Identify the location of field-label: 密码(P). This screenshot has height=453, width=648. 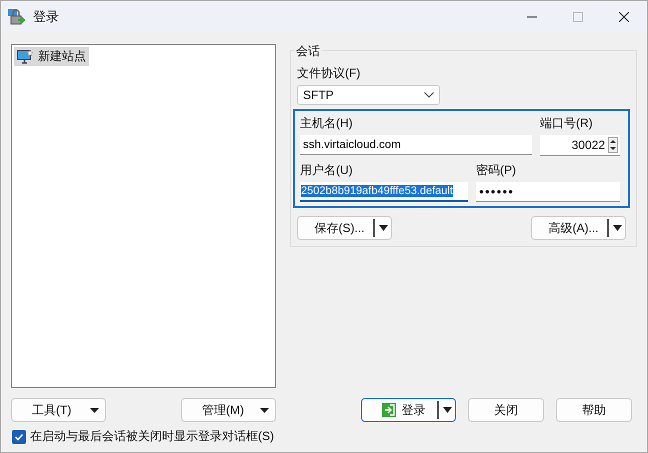
(496, 170).